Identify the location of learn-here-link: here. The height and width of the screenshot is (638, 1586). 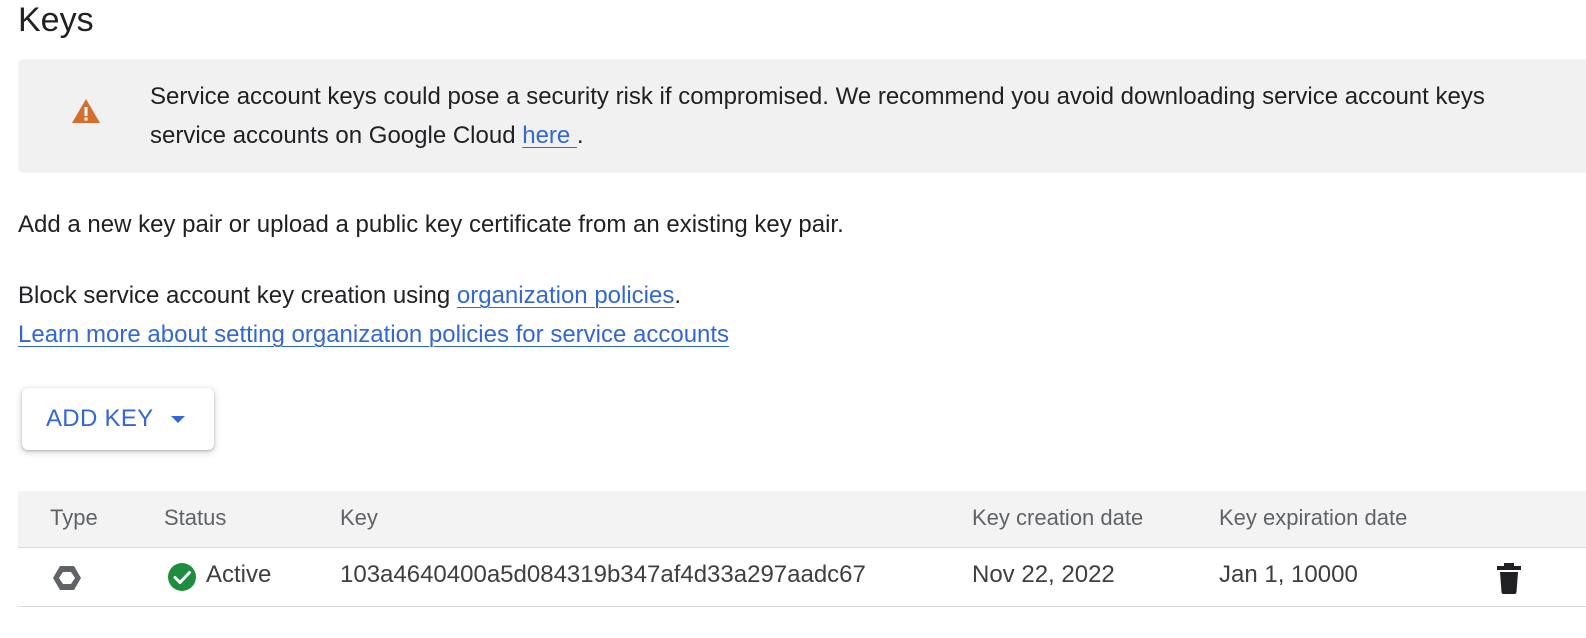
(549, 135).